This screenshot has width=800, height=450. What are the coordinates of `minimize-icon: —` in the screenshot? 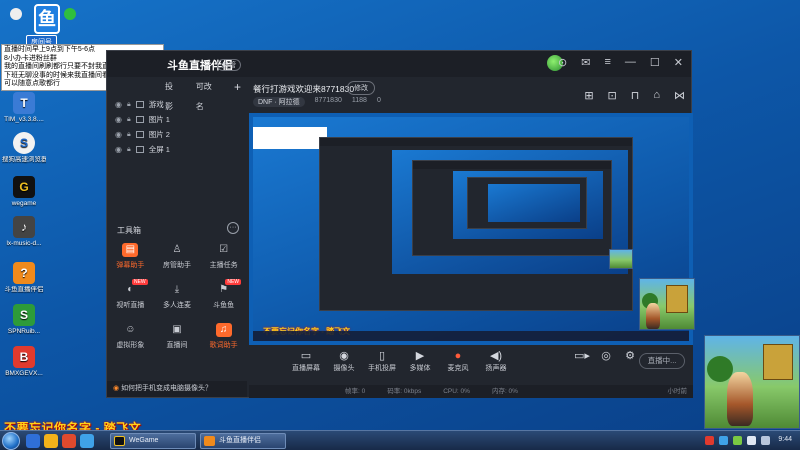 It's located at (630, 62).